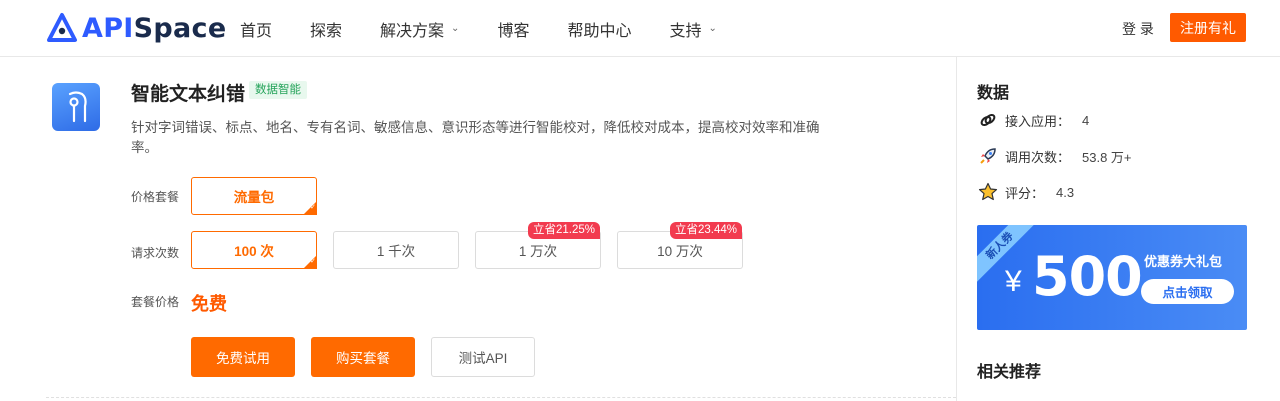  What do you see at coordinates (256, 29) in the screenshot?
I see `nav-home: 首页` at bounding box center [256, 29].